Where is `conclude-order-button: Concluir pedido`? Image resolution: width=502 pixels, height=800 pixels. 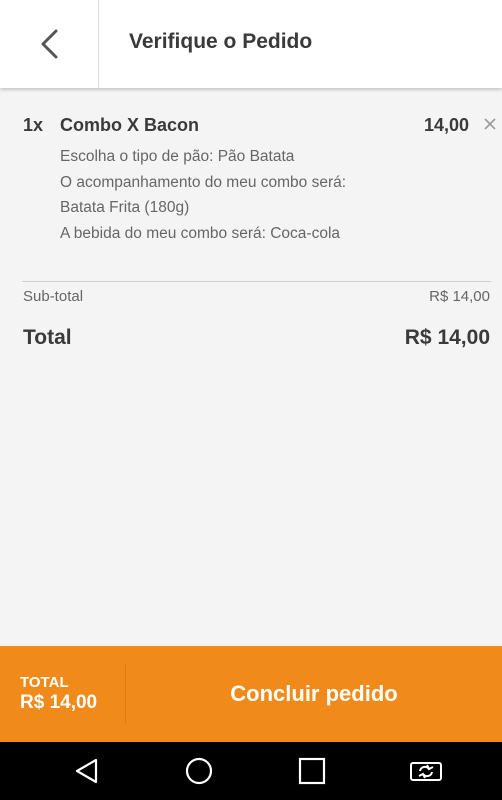
conclude-order-button: Concluir pedido is located at coordinates (314, 694).